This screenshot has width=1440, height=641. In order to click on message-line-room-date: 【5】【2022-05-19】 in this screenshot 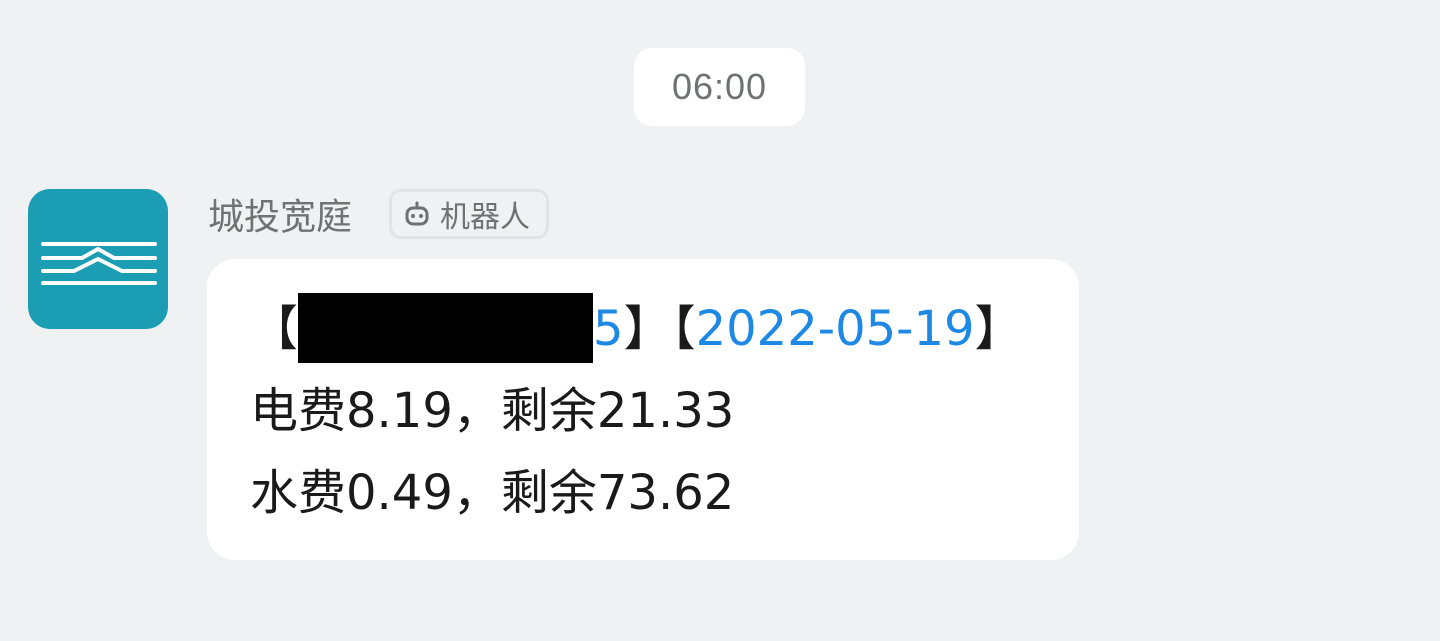, I will do `click(636, 330)`.